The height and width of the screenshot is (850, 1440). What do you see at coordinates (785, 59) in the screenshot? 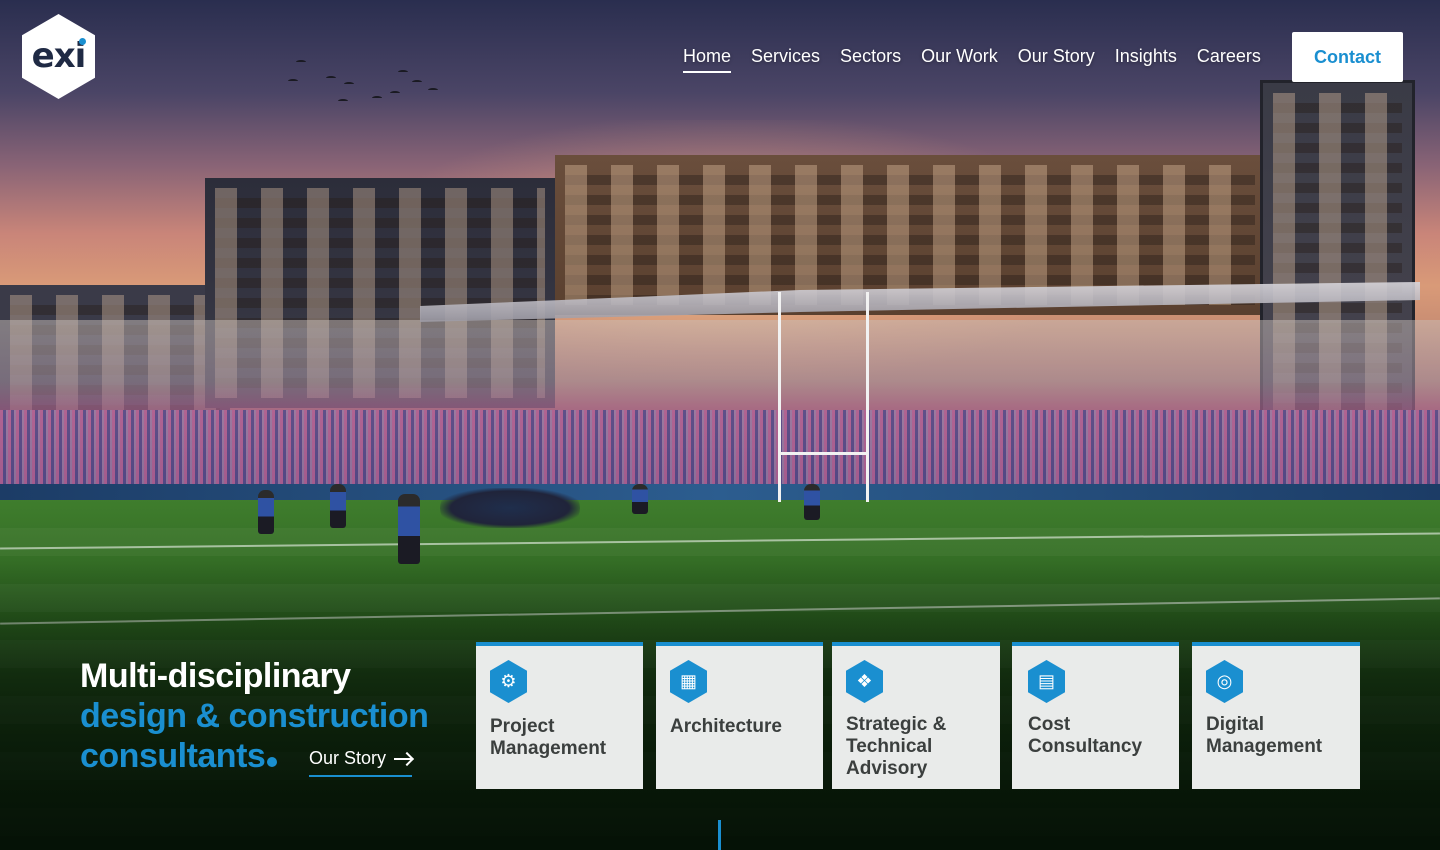
I see `nav-services: Services` at bounding box center [785, 59].